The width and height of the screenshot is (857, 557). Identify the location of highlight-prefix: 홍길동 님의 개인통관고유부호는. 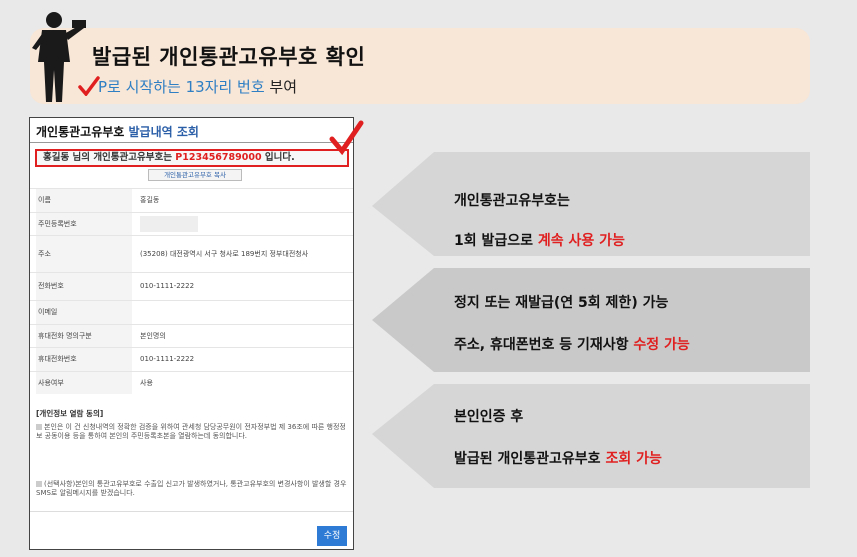
(109, 157).